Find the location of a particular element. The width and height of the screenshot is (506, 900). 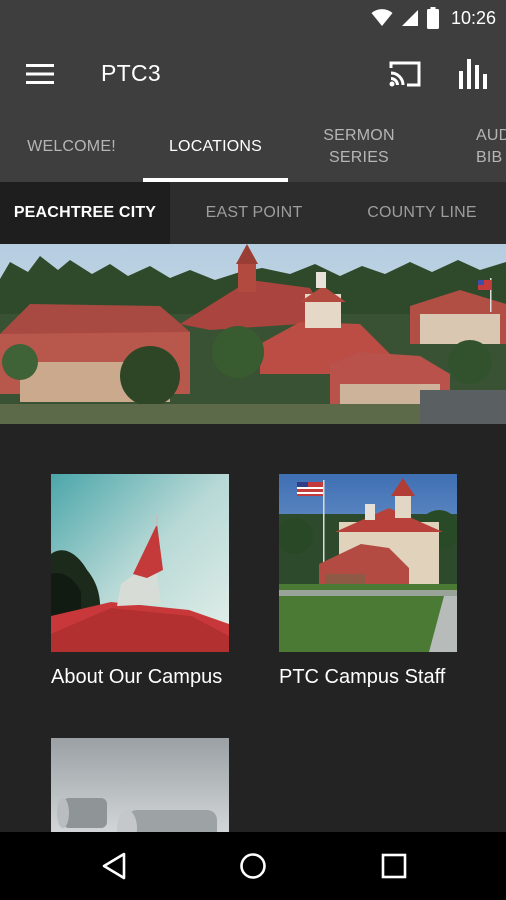

signal-icon is located at coordinates (409, 18).